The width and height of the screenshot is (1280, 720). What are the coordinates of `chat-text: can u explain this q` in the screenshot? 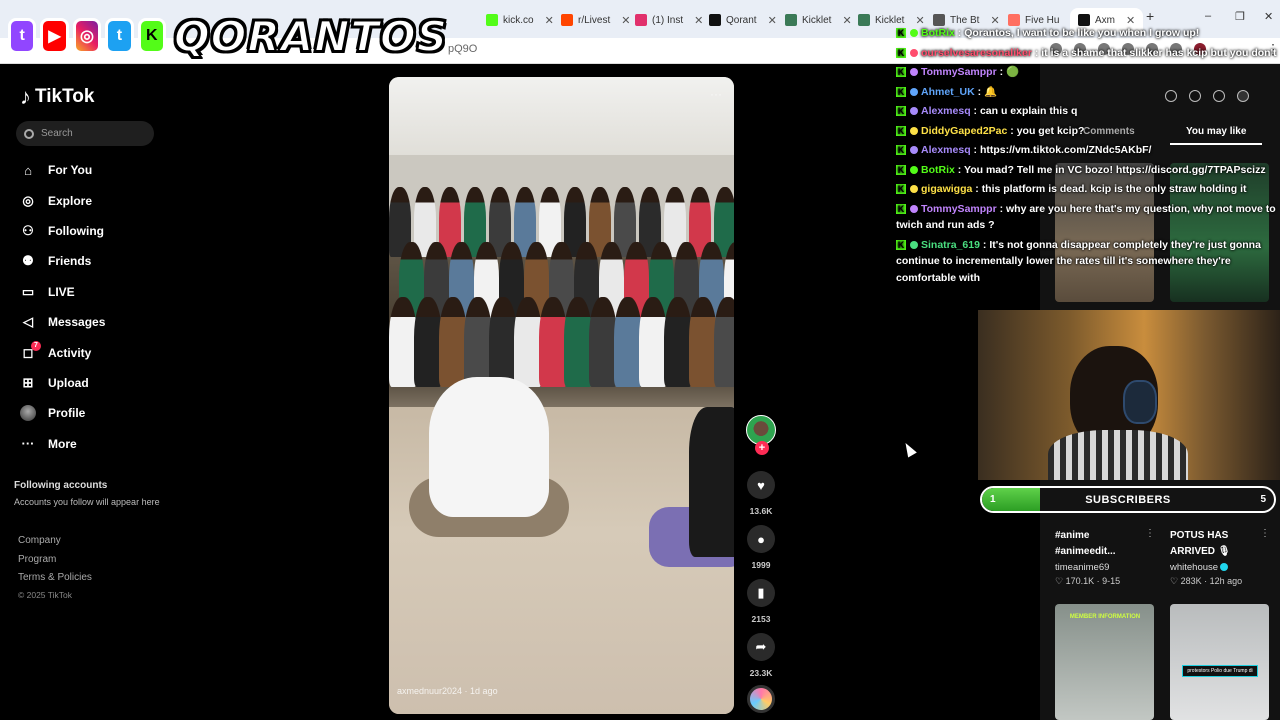 It's located at (1028, 111).